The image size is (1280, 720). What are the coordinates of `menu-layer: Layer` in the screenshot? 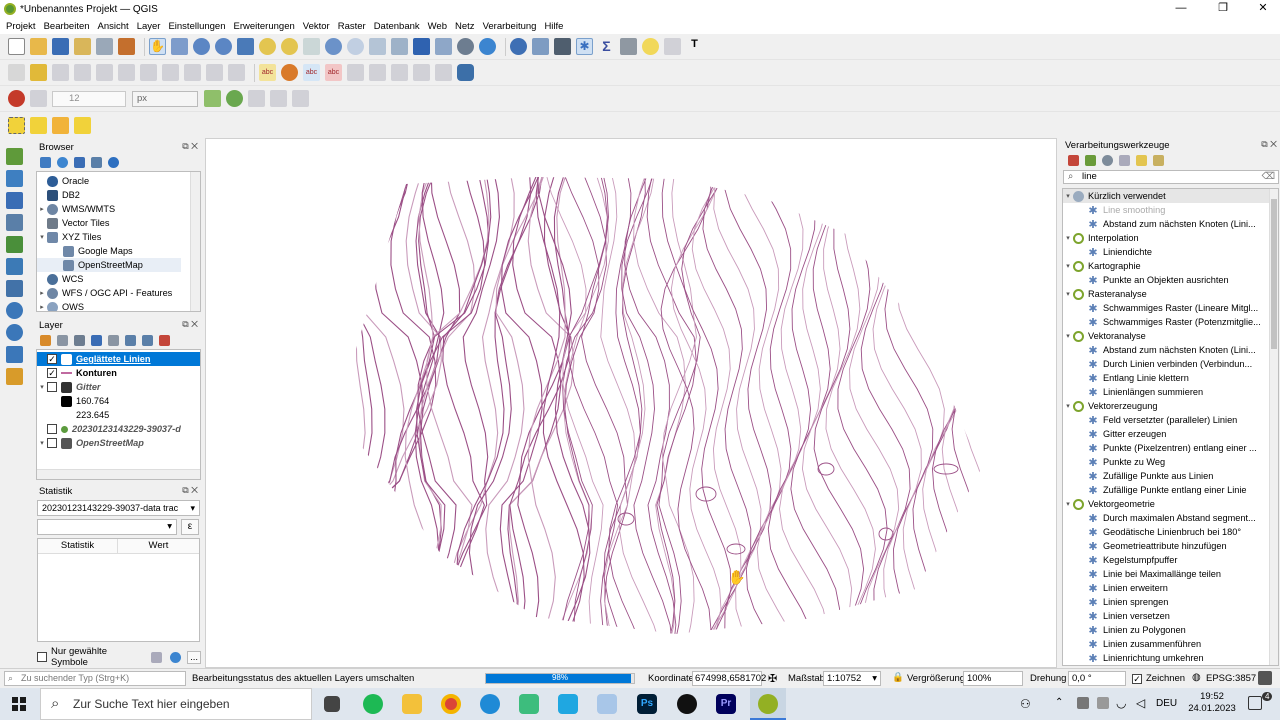 It's located at (149, 26).